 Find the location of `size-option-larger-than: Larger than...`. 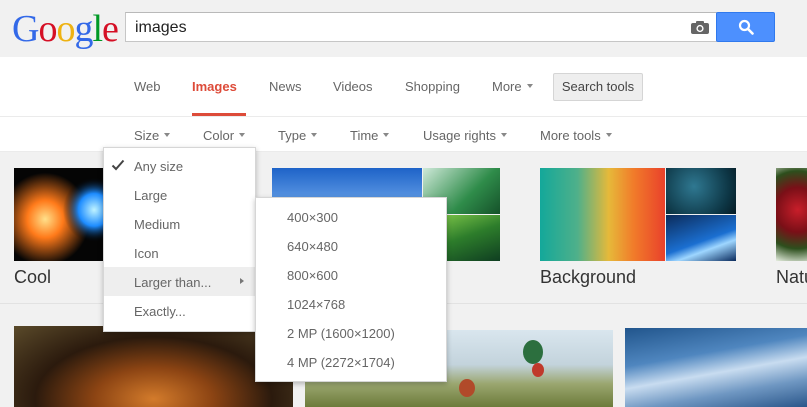

size-option-larger-than: Larger than... is located at coordinates (172, 282).